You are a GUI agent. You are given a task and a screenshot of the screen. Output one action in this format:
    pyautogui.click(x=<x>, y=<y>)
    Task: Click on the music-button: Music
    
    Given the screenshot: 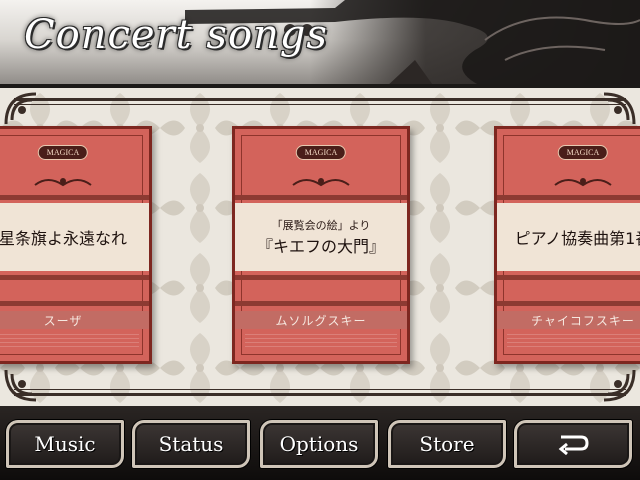 What is the action you would take?
    pyautogui.click(x=65, y=444)
    